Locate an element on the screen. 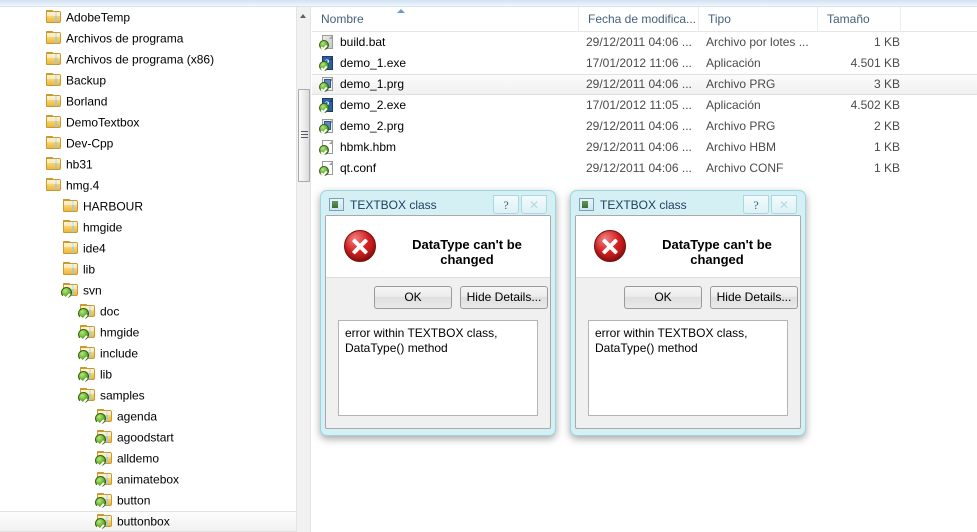 The image size is (977, 532). scroll-up-arrow-icon is located at coordinates (303, 15).